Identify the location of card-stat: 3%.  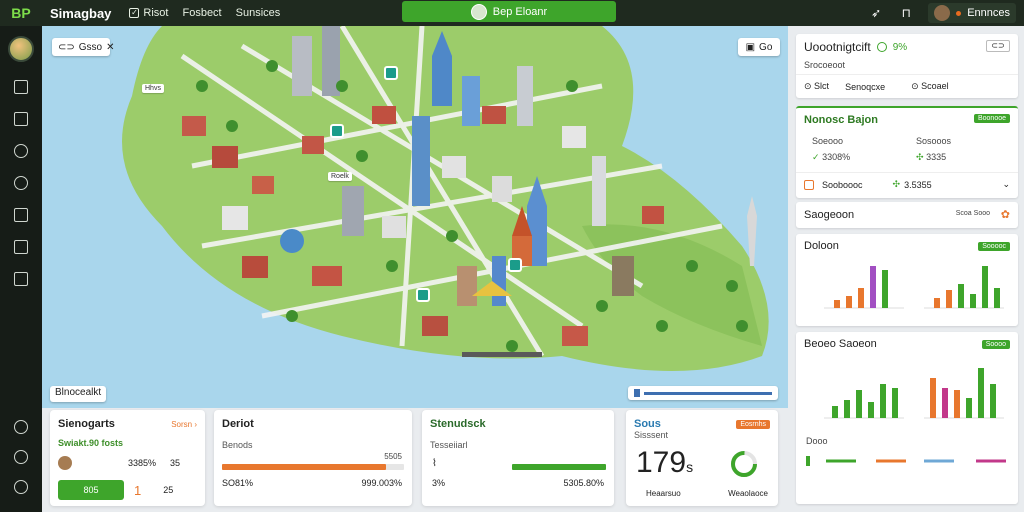
(439, 483).